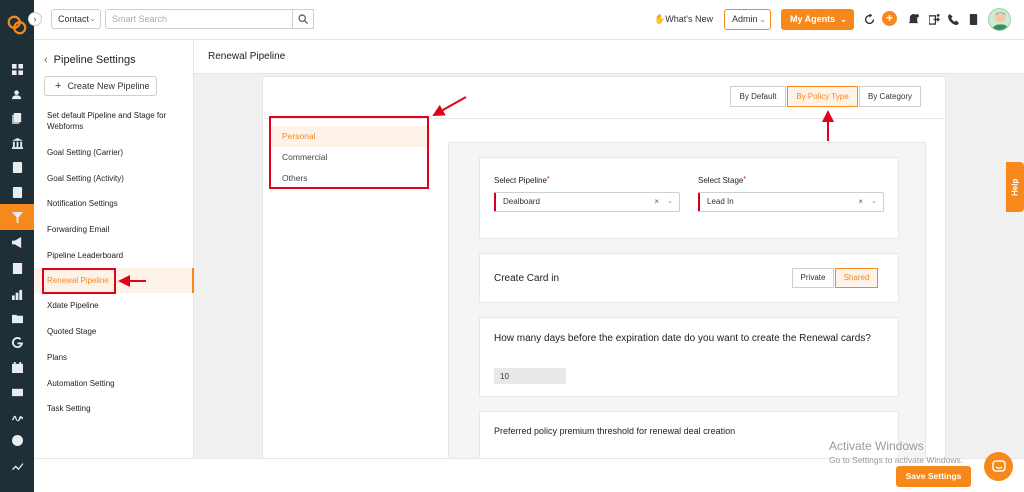 The width and height of the screenshot is (1024, 492). Describe the element at coordinates (17, 318) in the screenshot. I see `folder-icon` at that location.